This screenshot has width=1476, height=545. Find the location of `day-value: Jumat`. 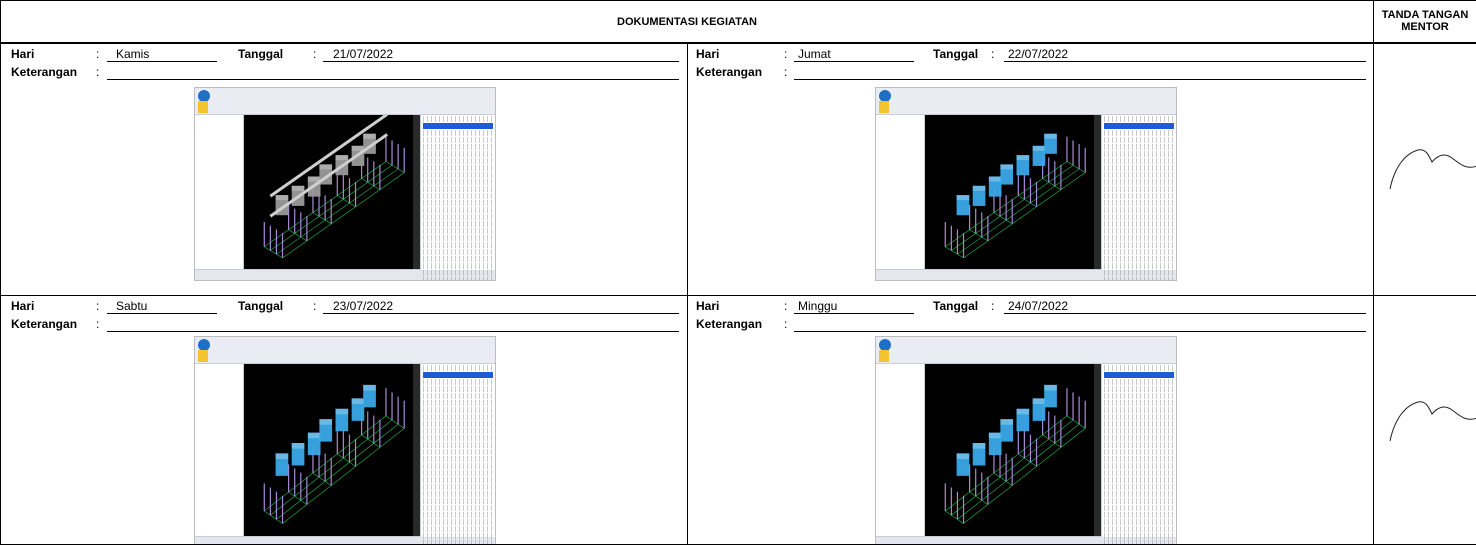

day-value: Jumat is located at coordinates (814, 54).